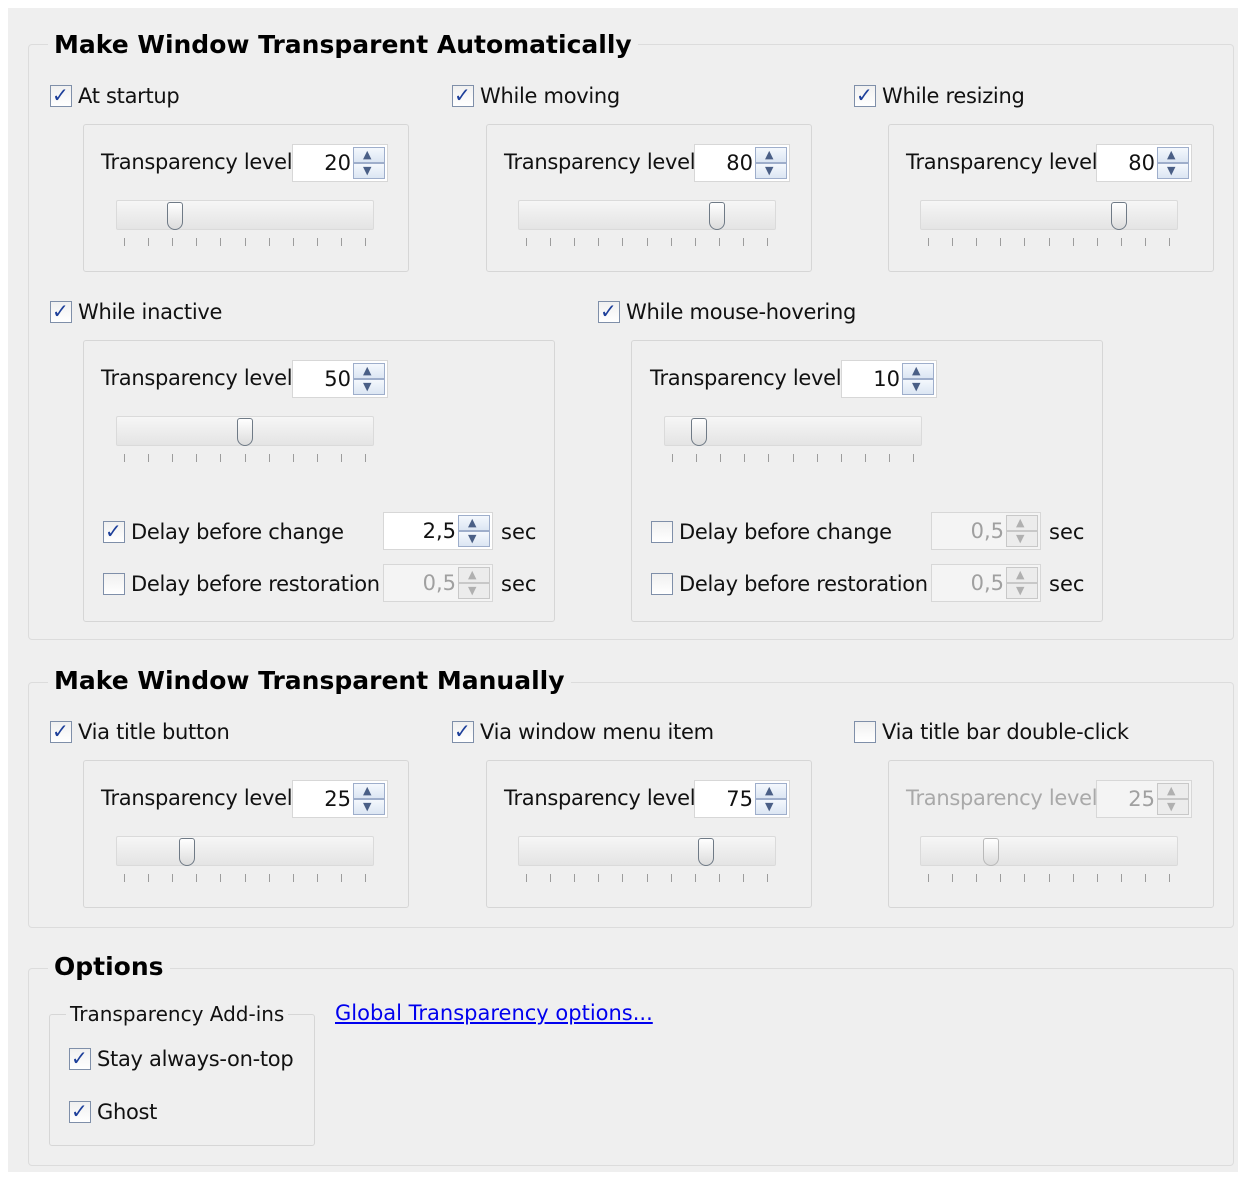  Describe the element at coordinates (309, 681) in the screenshot. I see `manual-group-title: Make Window Transparent Manually` at that location.